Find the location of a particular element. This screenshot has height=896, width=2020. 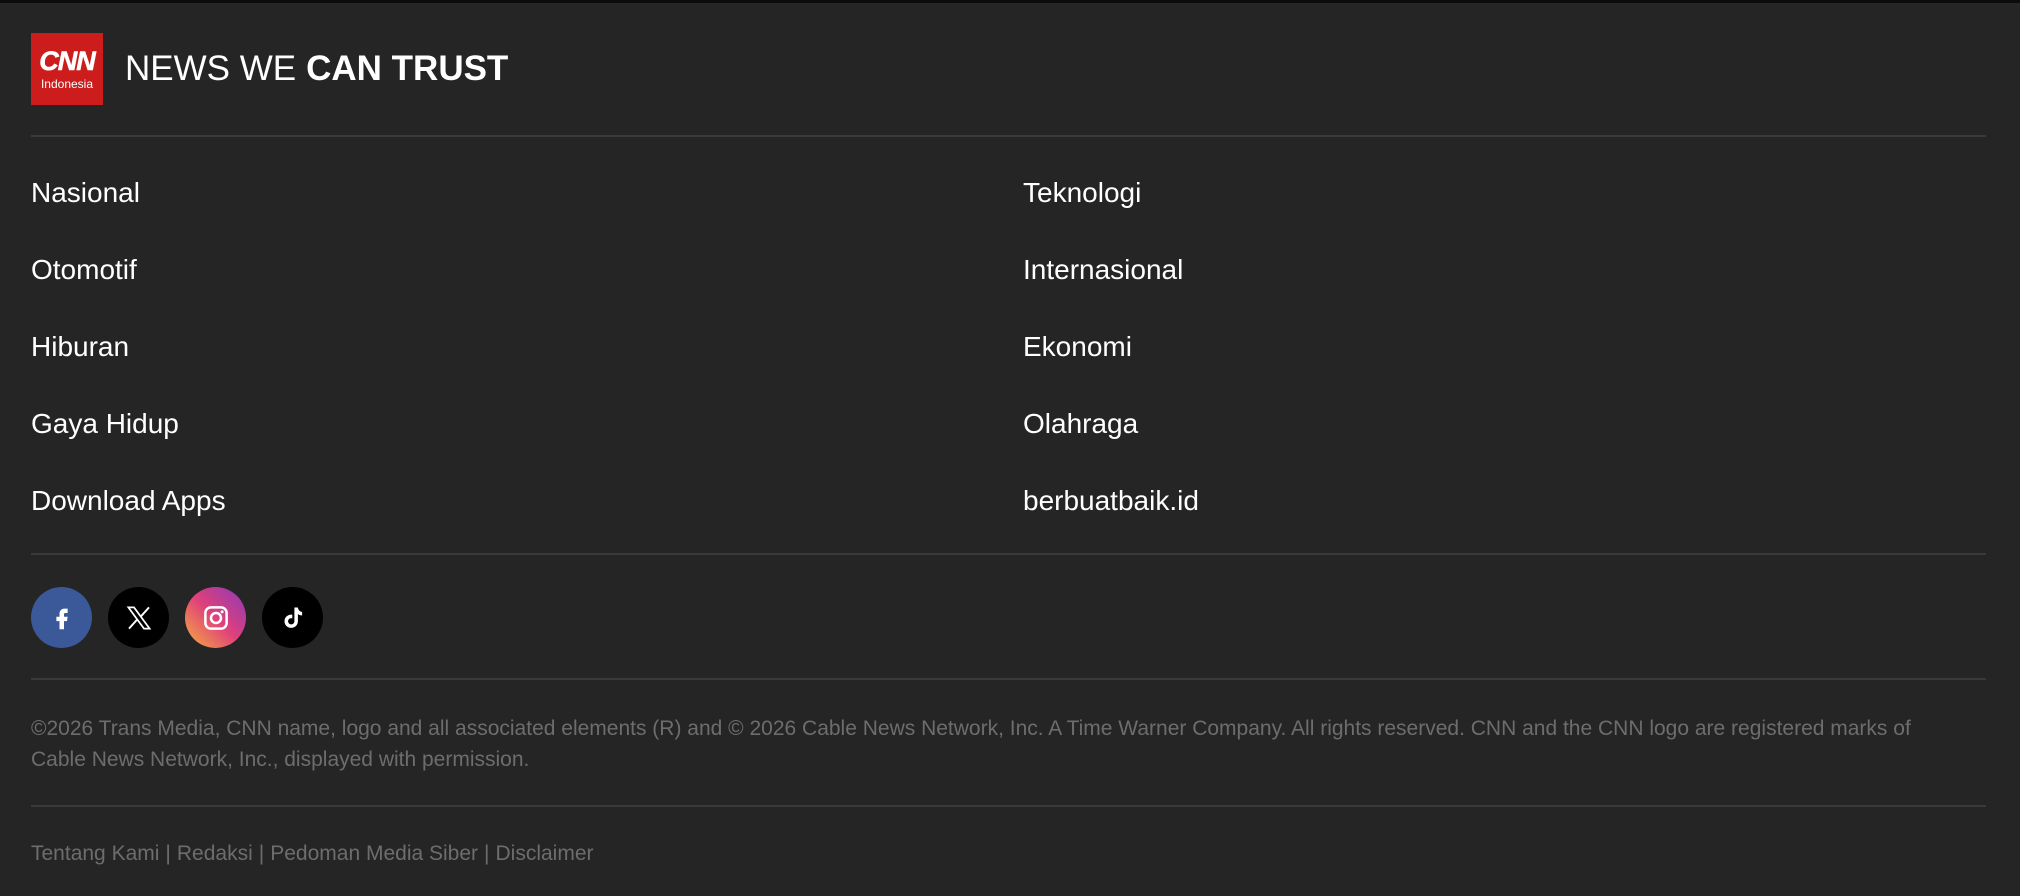

cnn-logo-subtext: Indonesia is located at coordinates (67, 84).